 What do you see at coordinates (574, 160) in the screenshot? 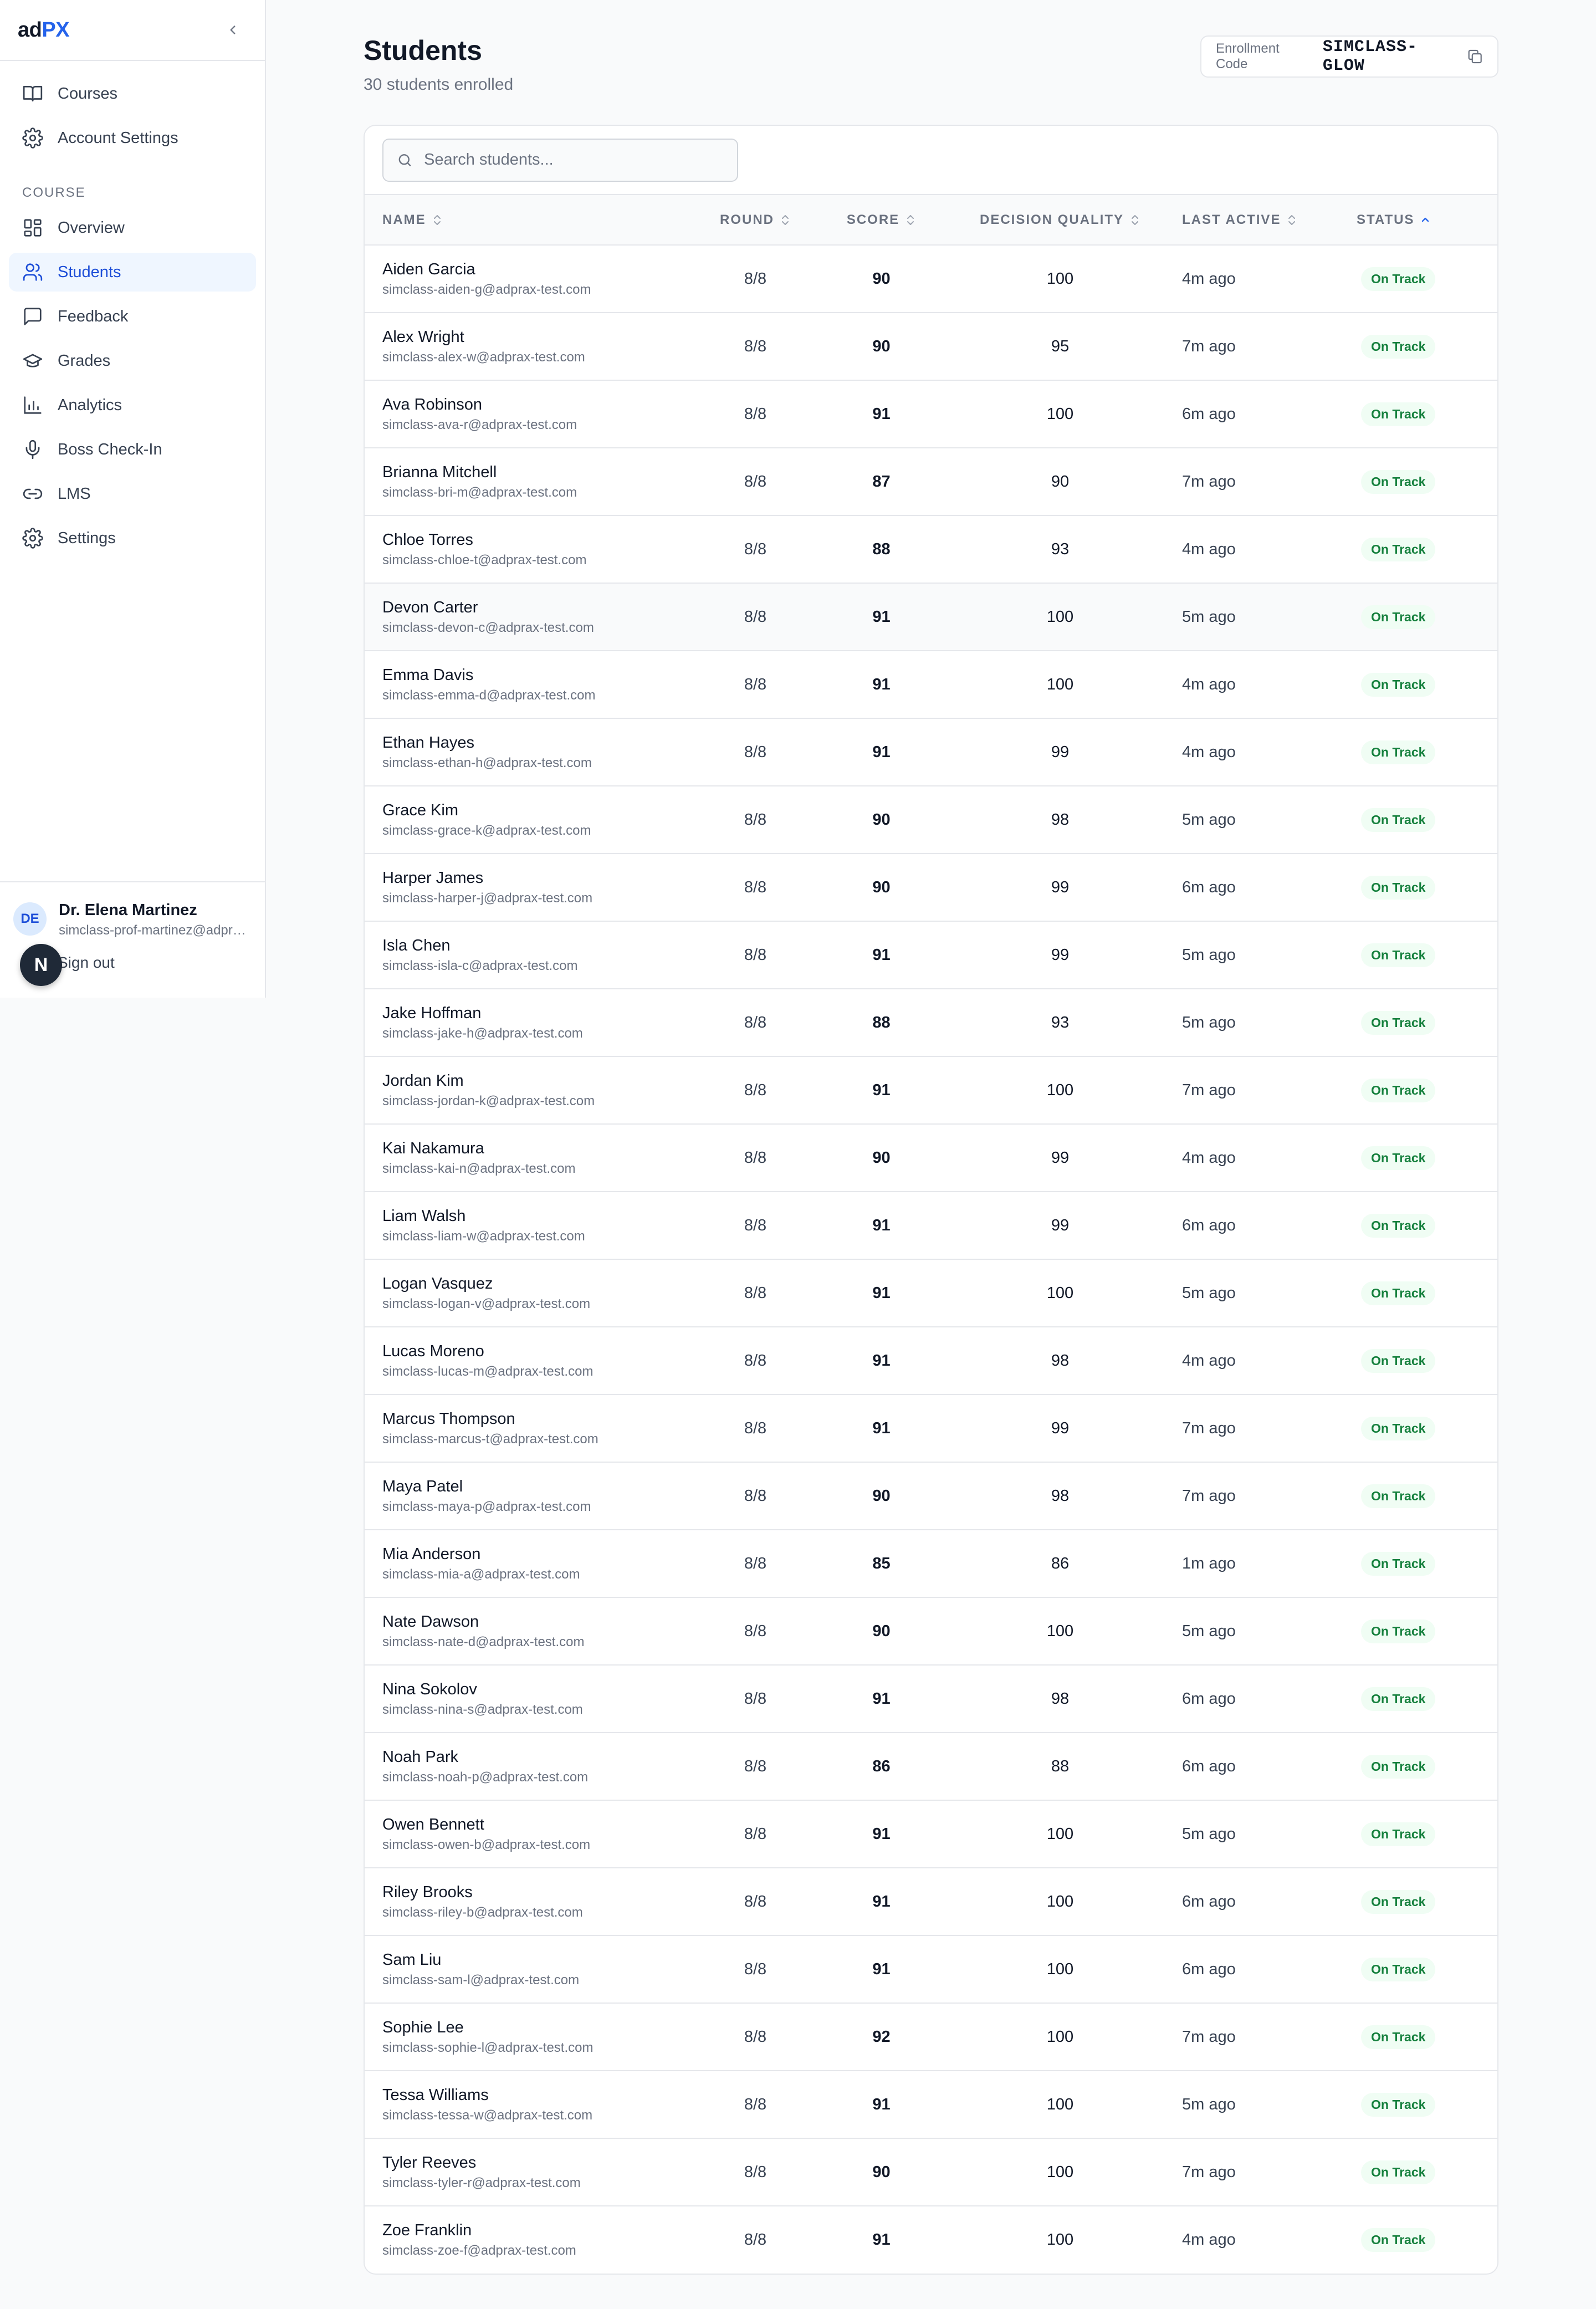
I see `search-input` at bounding box center [574, 160].